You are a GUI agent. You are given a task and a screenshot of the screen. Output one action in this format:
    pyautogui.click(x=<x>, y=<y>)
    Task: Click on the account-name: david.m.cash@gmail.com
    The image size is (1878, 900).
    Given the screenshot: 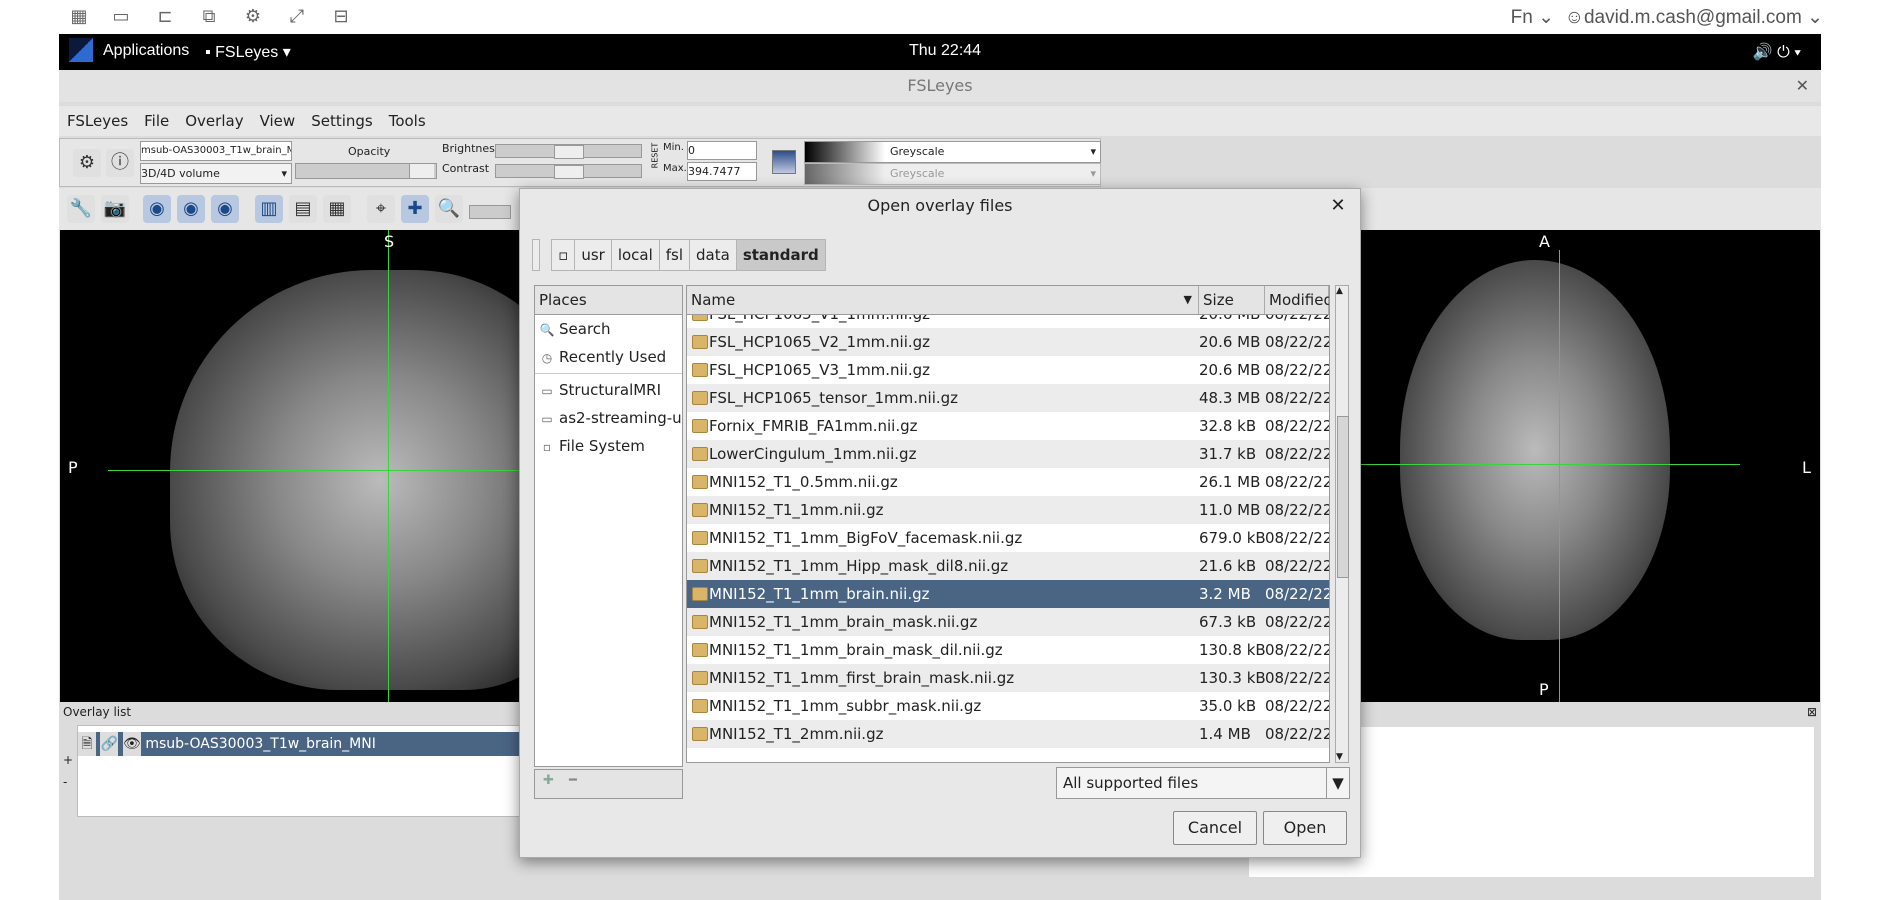 What is the action you would take?
    pyautogui.click(x=1693, y=17)
    